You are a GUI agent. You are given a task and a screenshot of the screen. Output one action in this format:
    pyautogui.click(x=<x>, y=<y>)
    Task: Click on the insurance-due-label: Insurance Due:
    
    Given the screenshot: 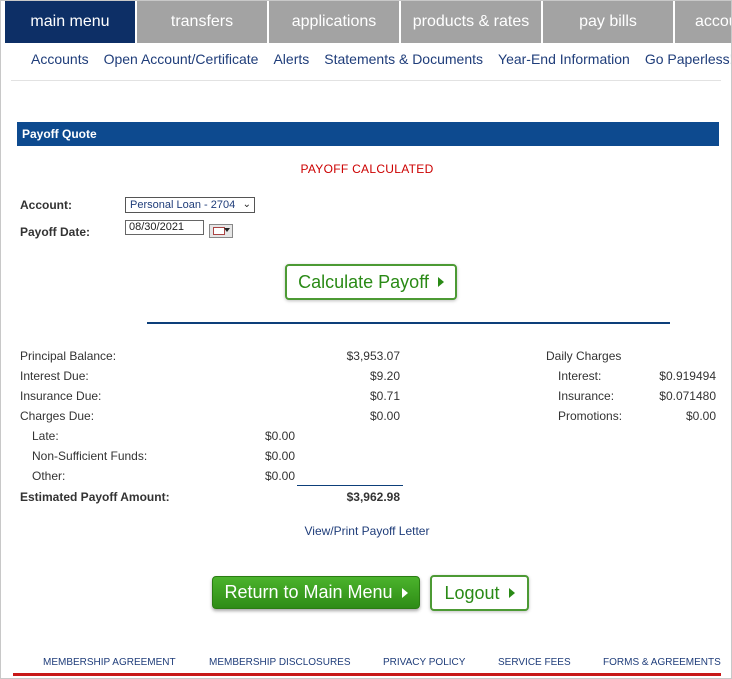 What is the action you would take?
    pyautogui.click(x=61, y=396)
    